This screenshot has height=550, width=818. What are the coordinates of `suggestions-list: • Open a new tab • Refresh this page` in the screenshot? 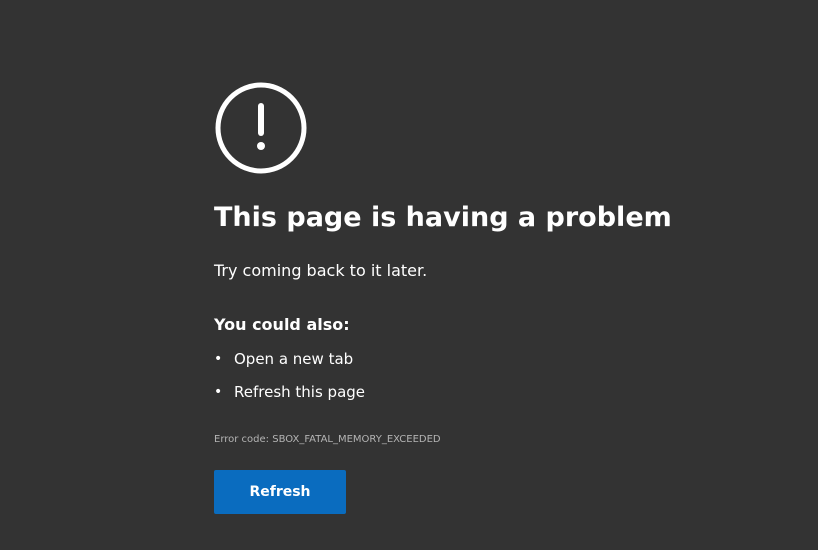 It's located at (289, 382).